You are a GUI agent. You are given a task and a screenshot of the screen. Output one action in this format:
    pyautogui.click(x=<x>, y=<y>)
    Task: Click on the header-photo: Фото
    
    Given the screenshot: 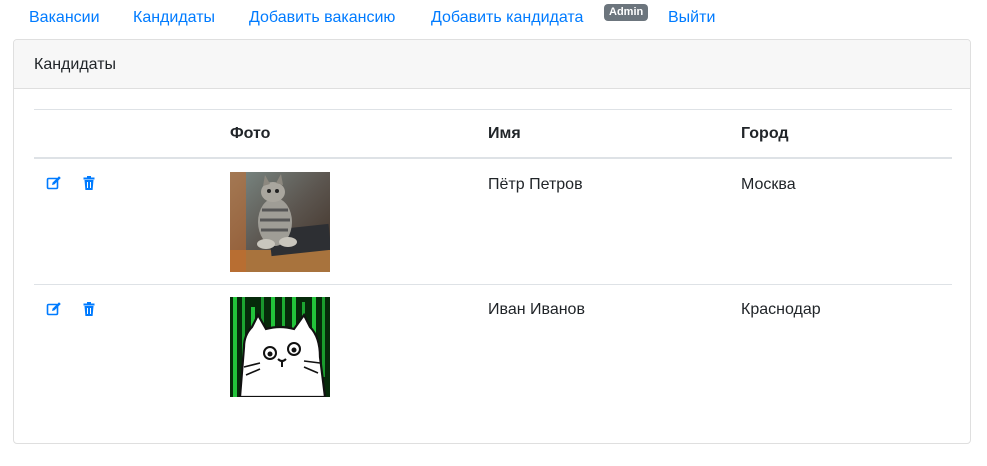 What is the action you would take?
    pyautogui.click(x=250, y=133)
    